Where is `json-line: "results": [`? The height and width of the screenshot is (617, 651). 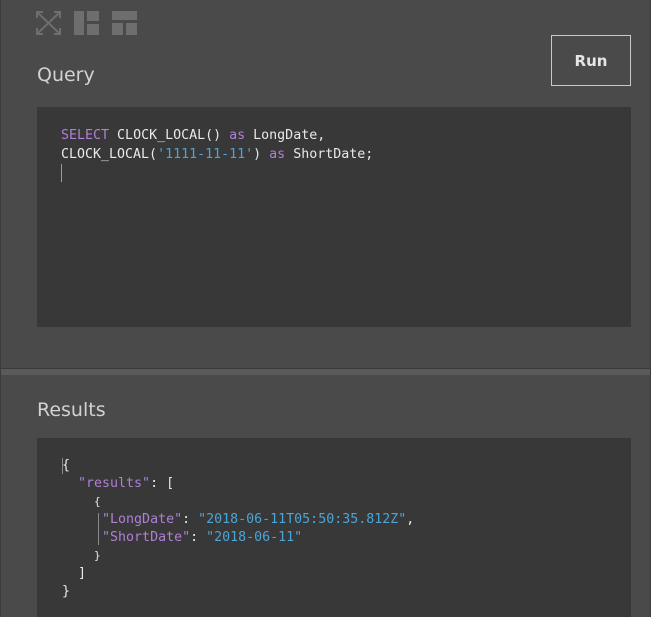 json-line: "results": [ is located at coordinates (238, 484).